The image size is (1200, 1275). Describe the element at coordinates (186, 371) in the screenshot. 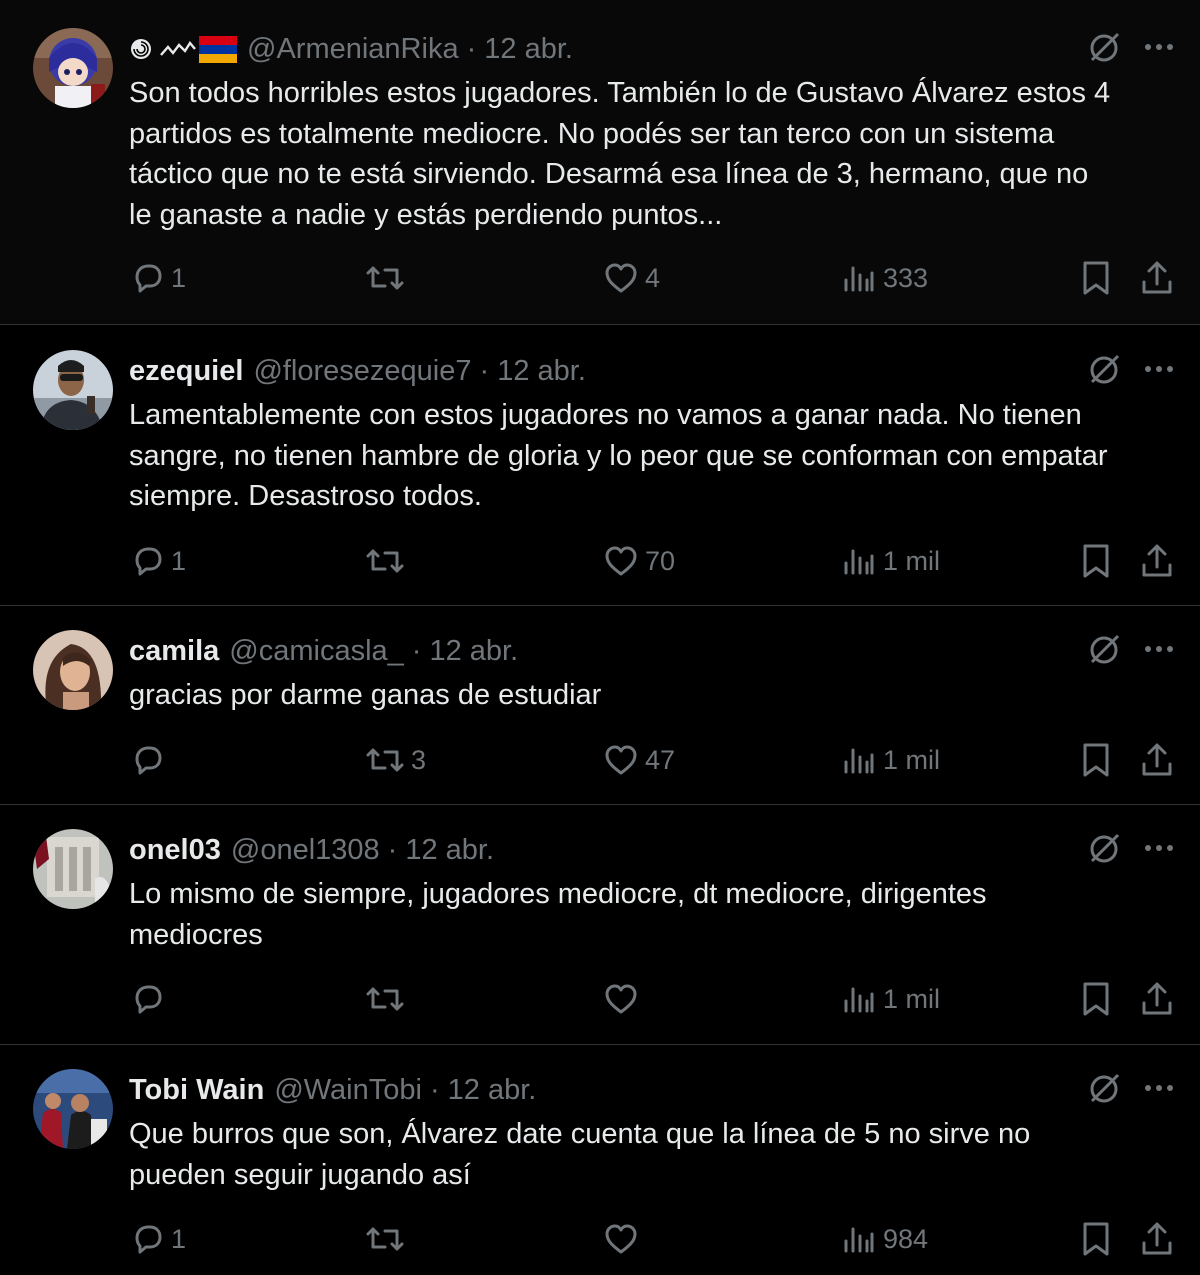

I see `display-name: ezequiel` at that location.